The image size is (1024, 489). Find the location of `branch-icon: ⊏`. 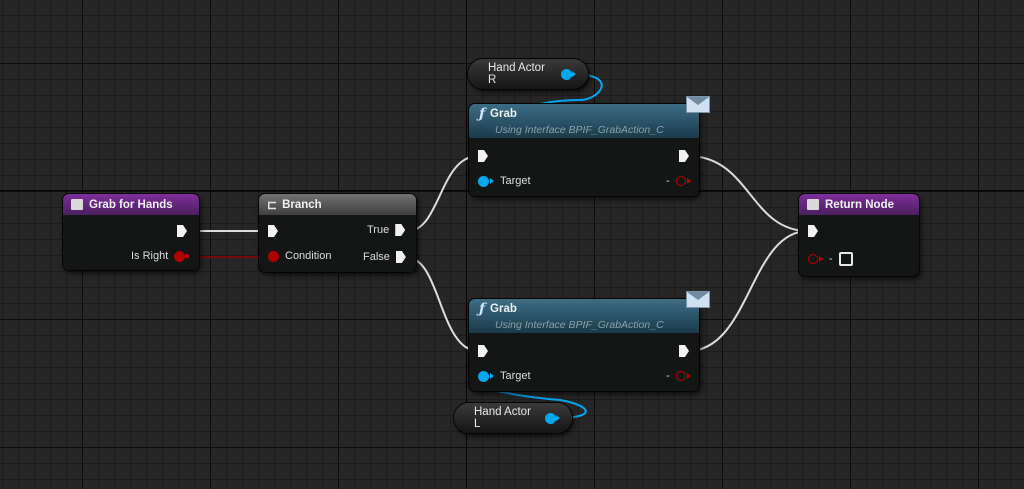

branch-icon: ⊏ is located at coordinates (272, 204).